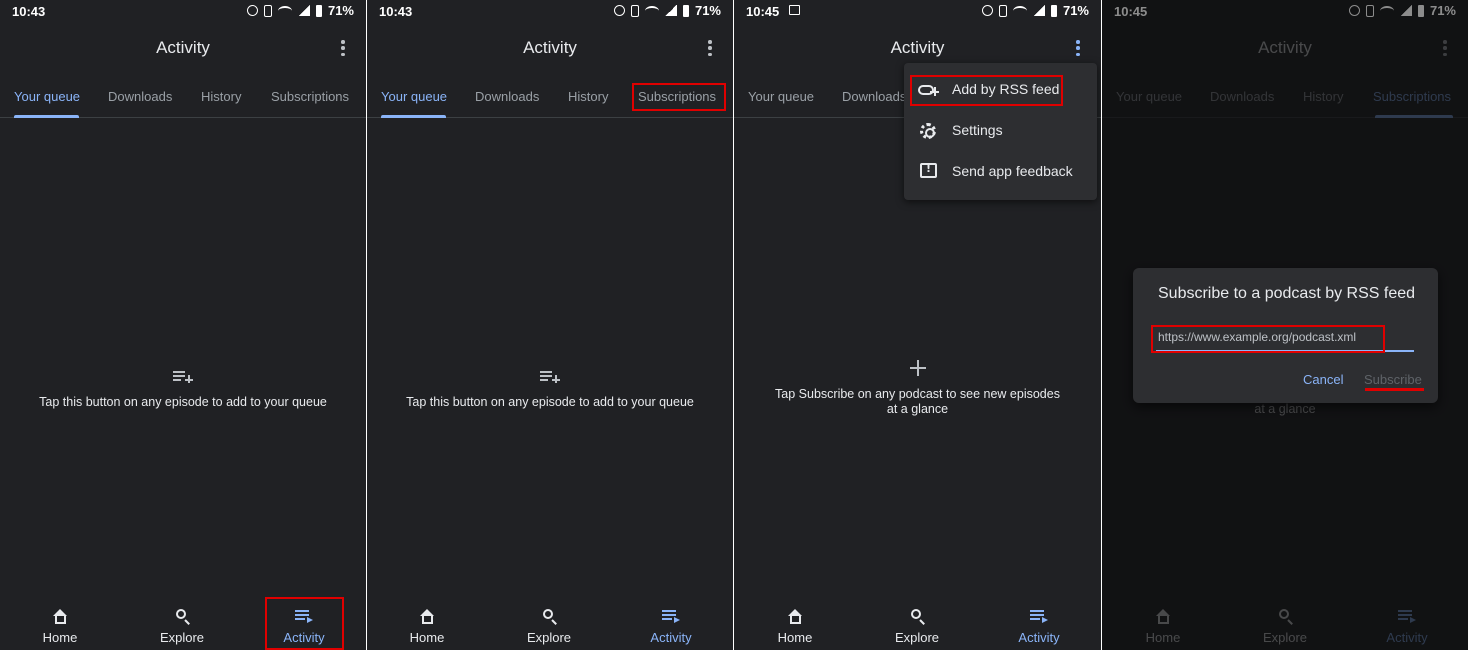 This screenshot has height=650, width=1468. I want to click on gear-icon, so click(928, 131).